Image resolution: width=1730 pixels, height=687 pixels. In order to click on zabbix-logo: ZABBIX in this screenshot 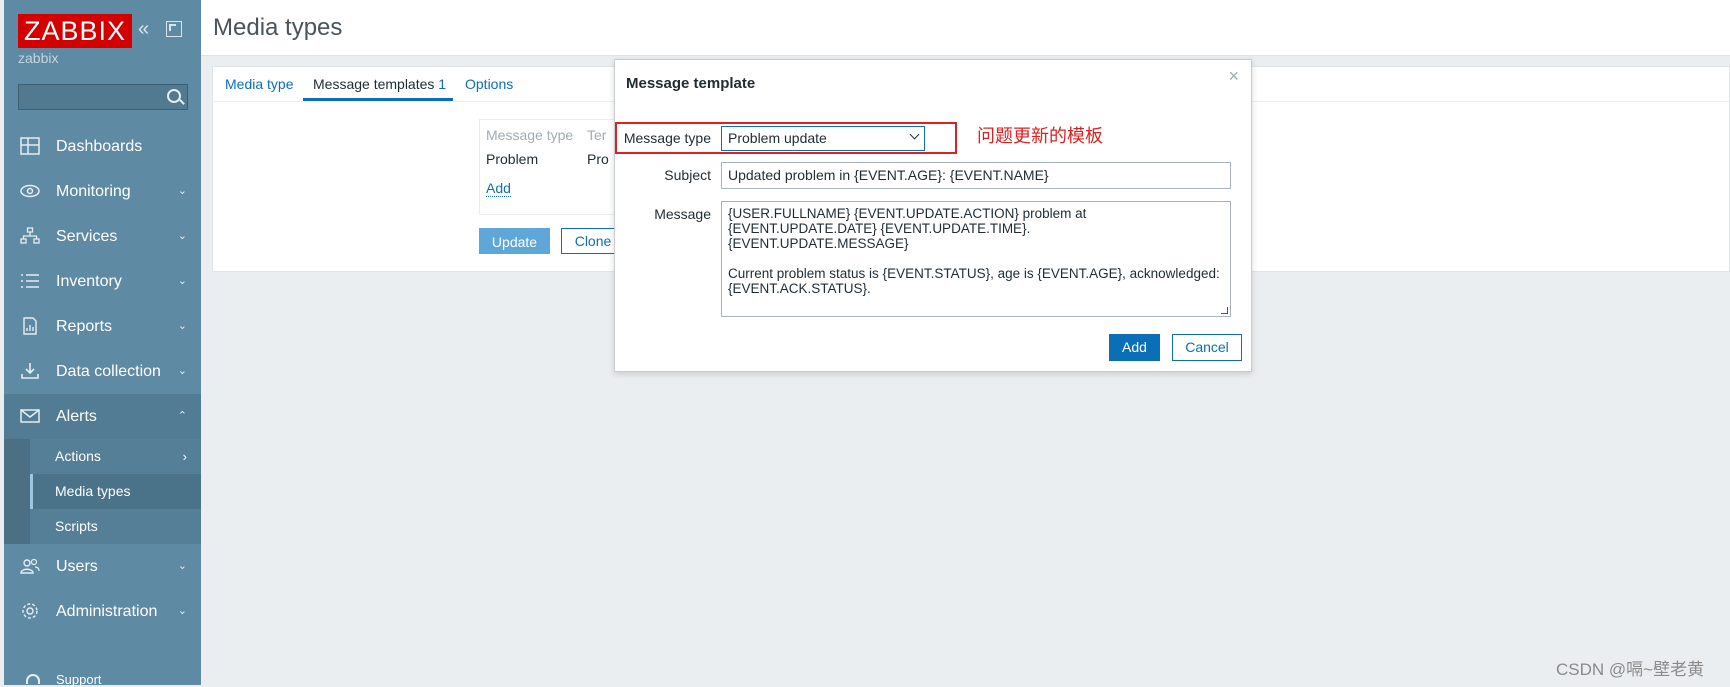, I will do `click(75, 31)`.